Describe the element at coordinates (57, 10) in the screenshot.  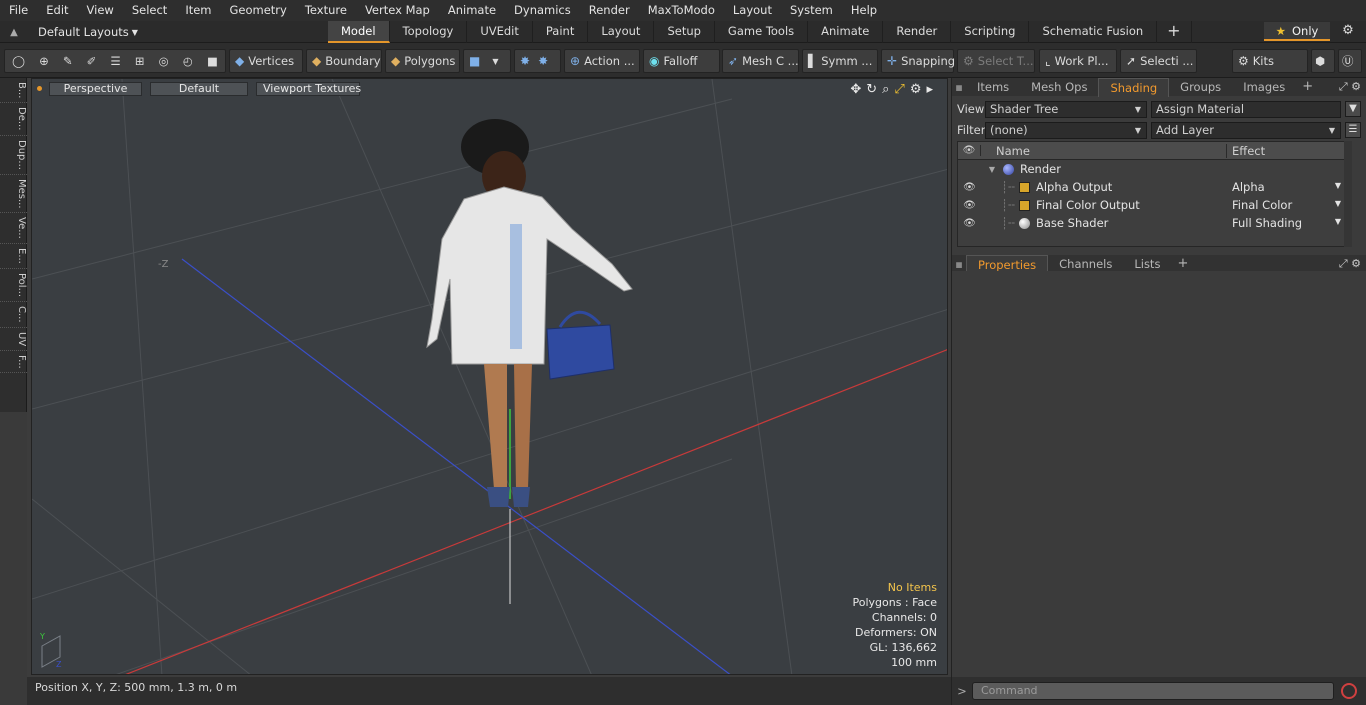
I see `menu-edit: Edit` at that location.